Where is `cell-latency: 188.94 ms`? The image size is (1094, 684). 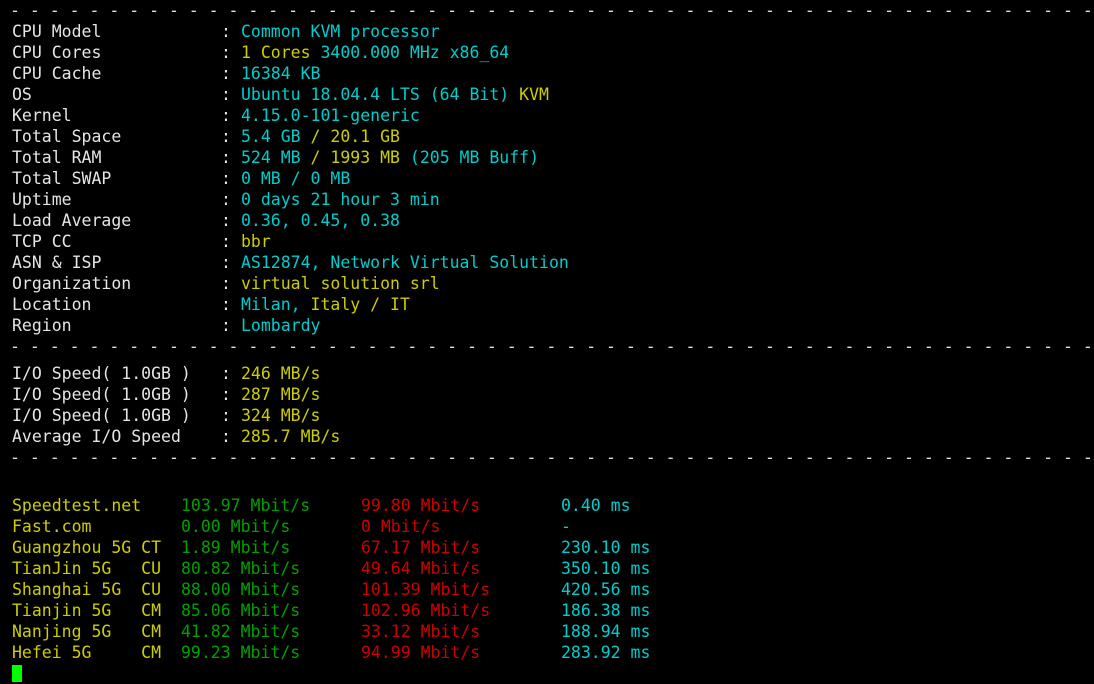 cell-latency: 188.94 ms is located at coordinates (606, 631).